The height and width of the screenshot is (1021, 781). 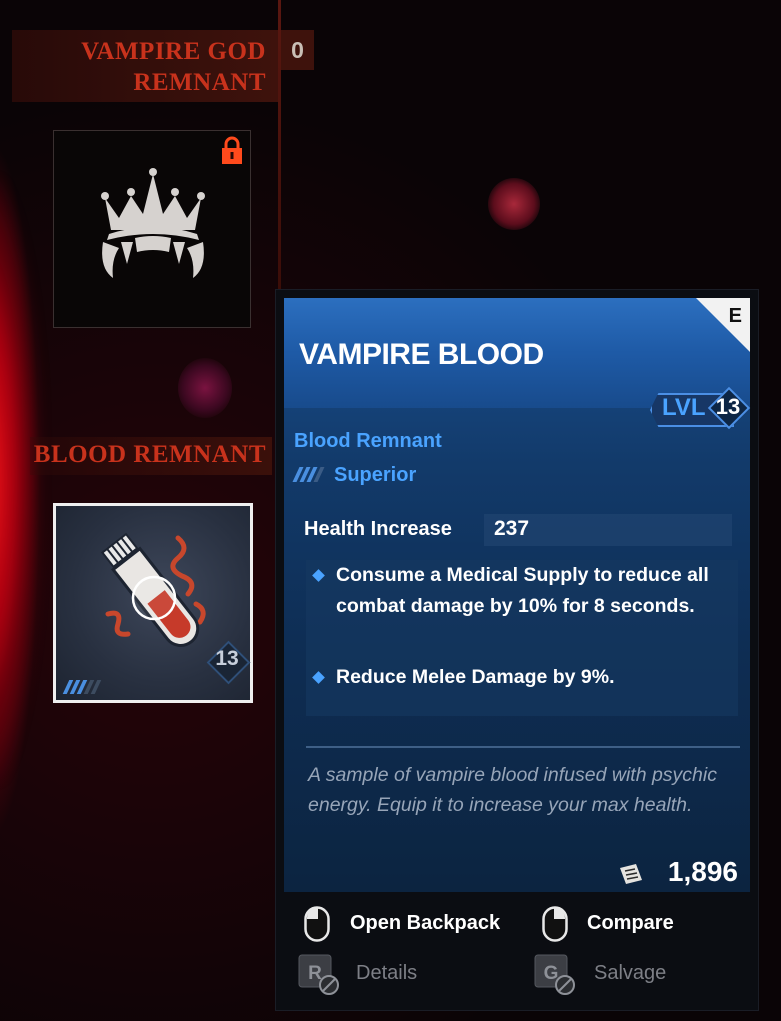 What do you see at coordinates (728, 406) in the screenshot?
I see `level-value: 13` at bounding box center [728, 406].